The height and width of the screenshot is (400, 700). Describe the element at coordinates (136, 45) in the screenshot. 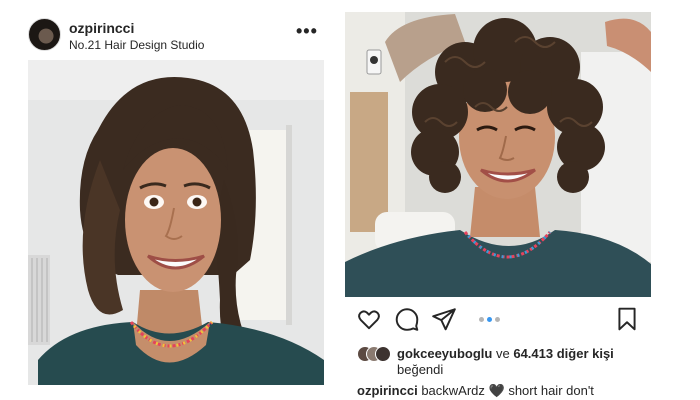

I see `post-location: No.21 Hair Design Studio` at that location.